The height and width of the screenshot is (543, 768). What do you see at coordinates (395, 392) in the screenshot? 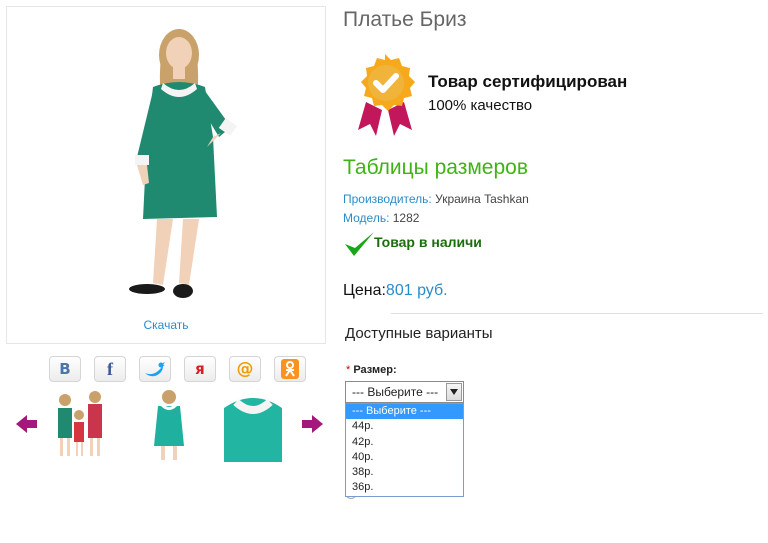
I see `size-select-value: --- Выберите ---` at bounding box center [395, 392].